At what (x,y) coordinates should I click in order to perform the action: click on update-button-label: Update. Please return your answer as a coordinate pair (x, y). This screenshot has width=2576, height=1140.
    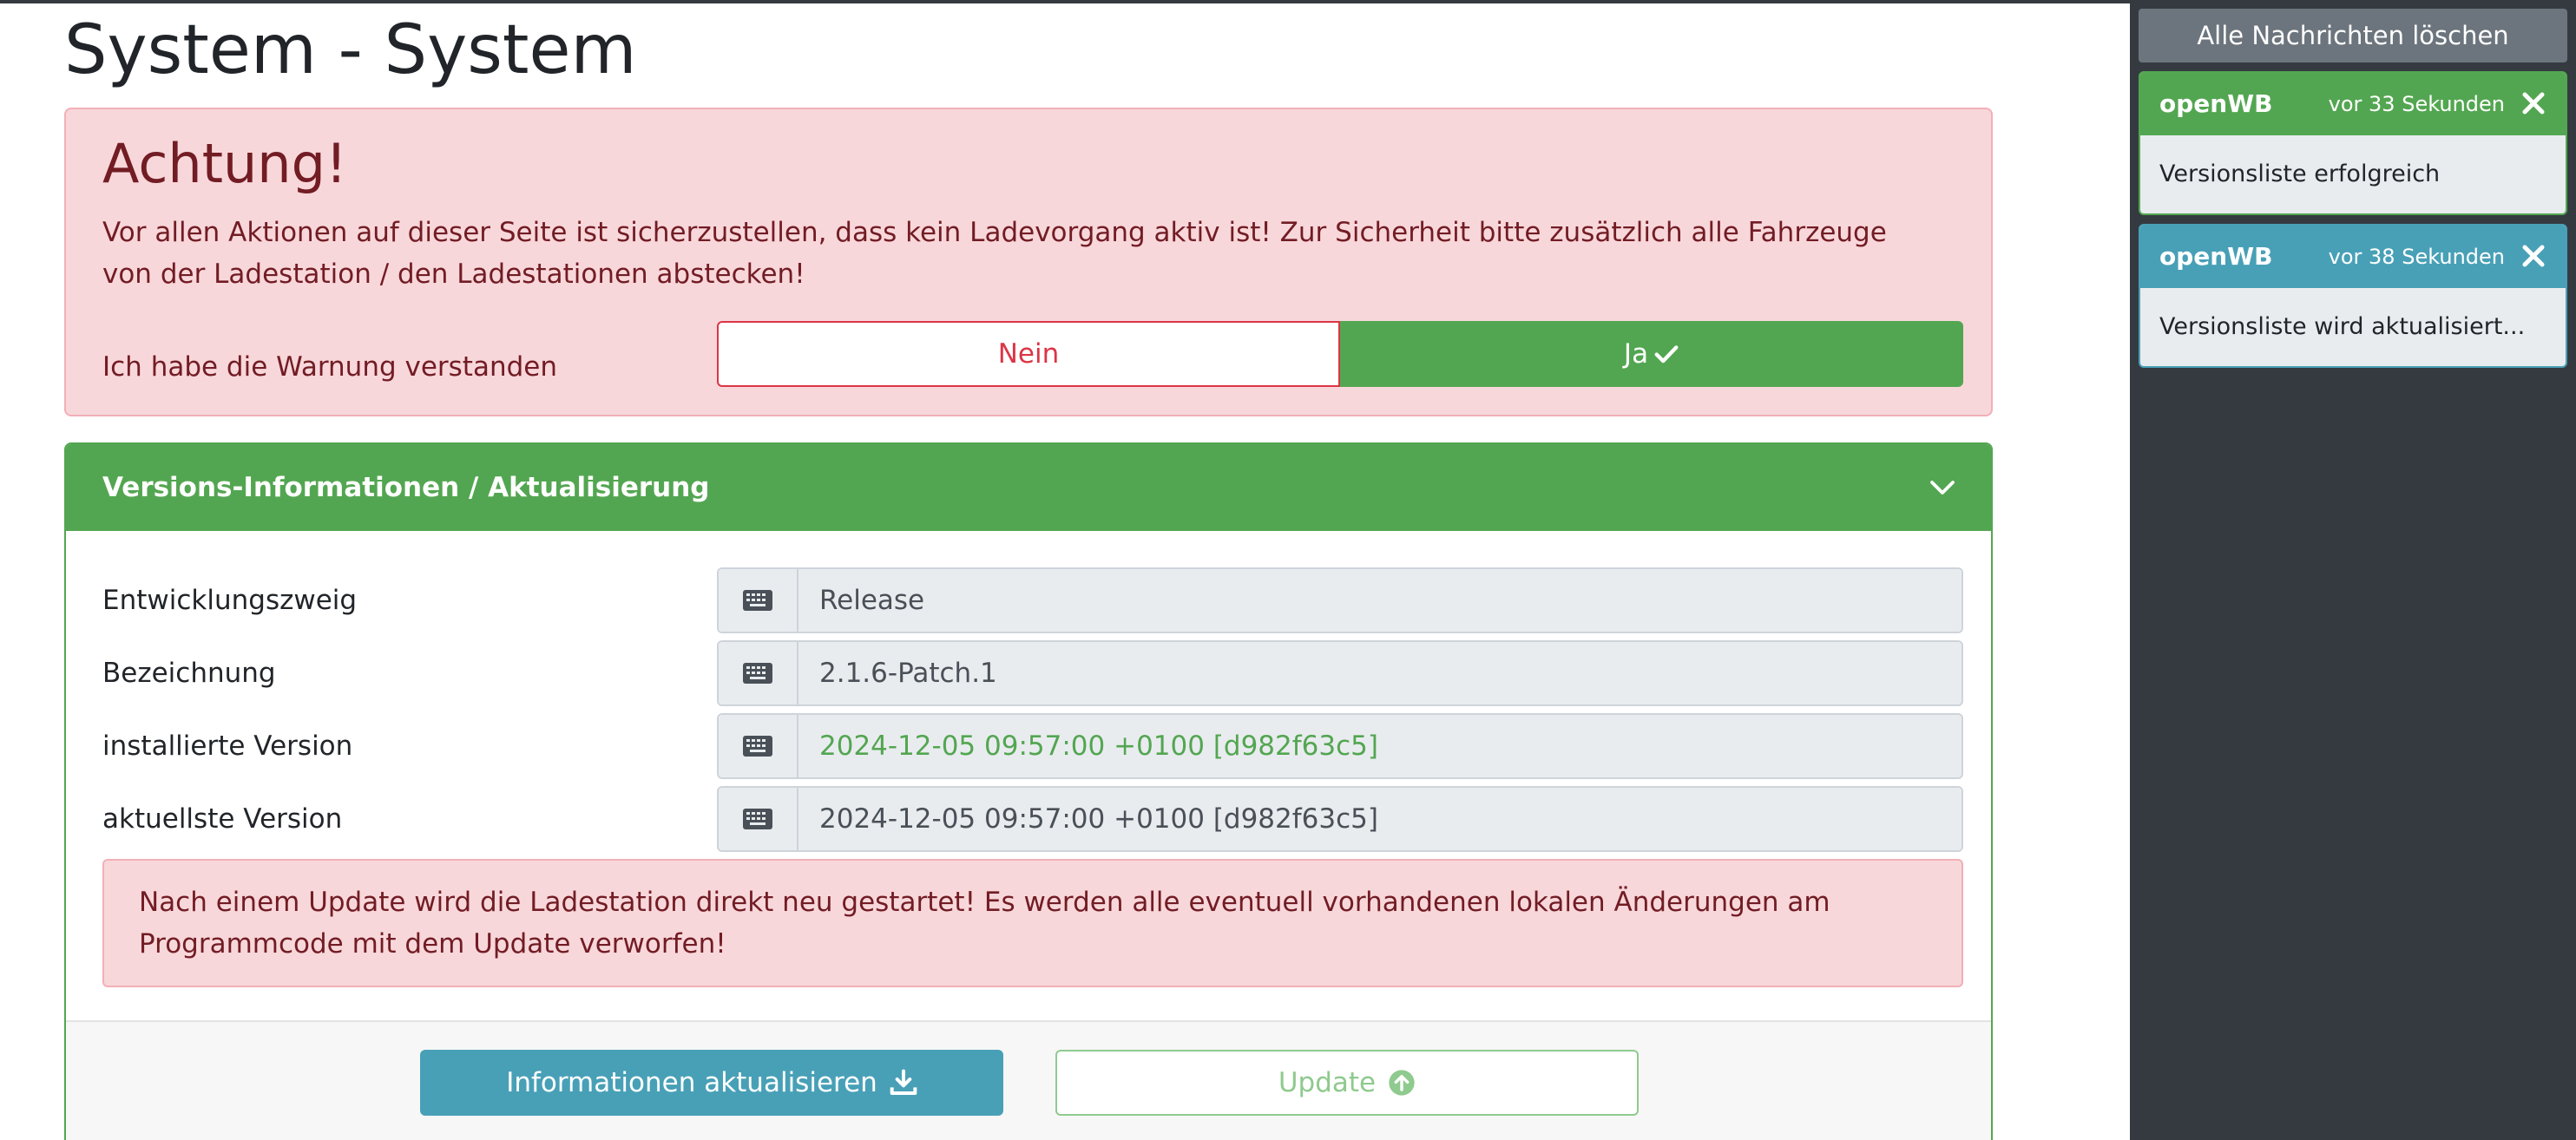
    Looking at the image, I should click on (1328, 1082).